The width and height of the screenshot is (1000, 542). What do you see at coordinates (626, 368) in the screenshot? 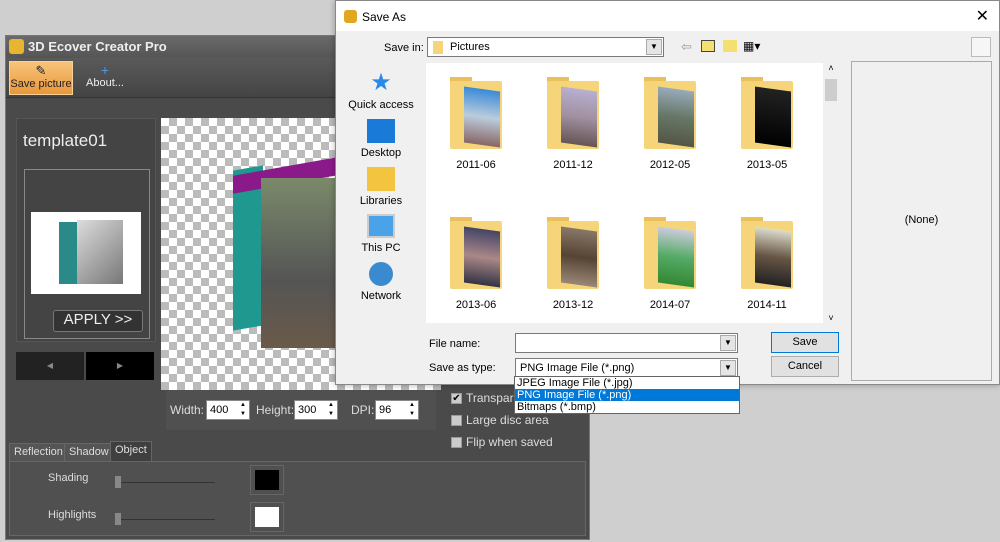
I see `save-as-type-dropdown: PNG Image File (*.png) ▼` at bounding box center [626, 368].